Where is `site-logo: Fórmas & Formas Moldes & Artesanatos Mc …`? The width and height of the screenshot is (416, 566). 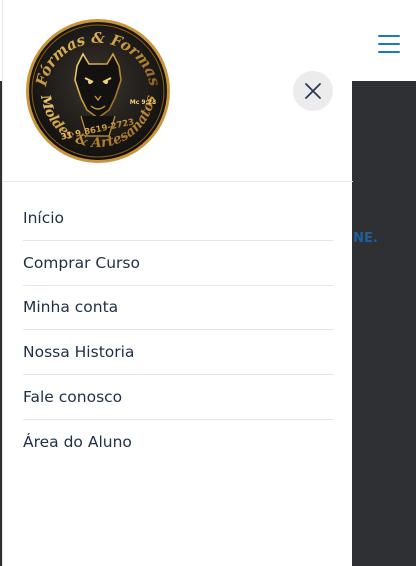
site-logo: Fórmas & Formas Moldes & Artesanatos Mc … is located at coordinates (98, 91).